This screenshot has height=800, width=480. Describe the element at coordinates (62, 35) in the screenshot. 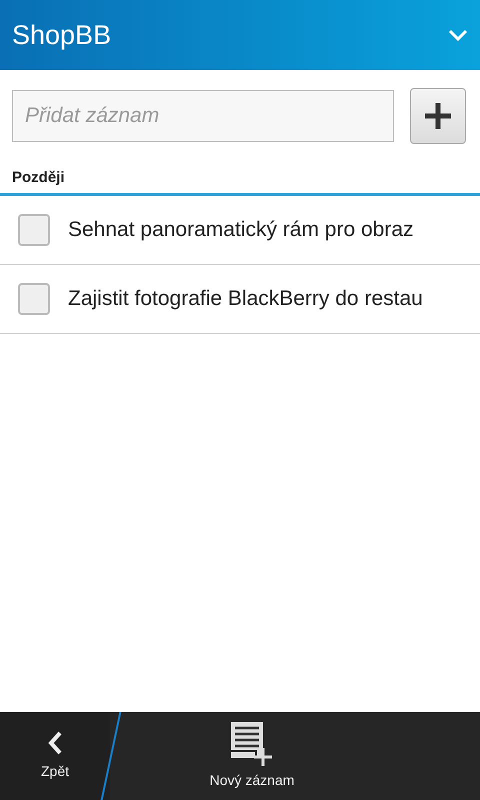

I see `app-title: ShopBB` at that location.